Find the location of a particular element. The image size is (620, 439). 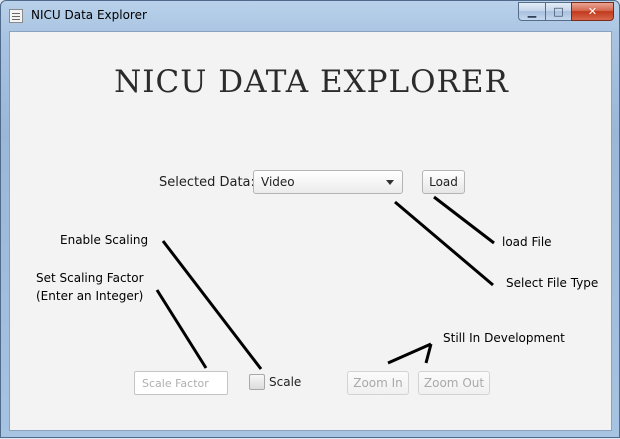

arrow-select-file-type is located at coordinates (444, 243).